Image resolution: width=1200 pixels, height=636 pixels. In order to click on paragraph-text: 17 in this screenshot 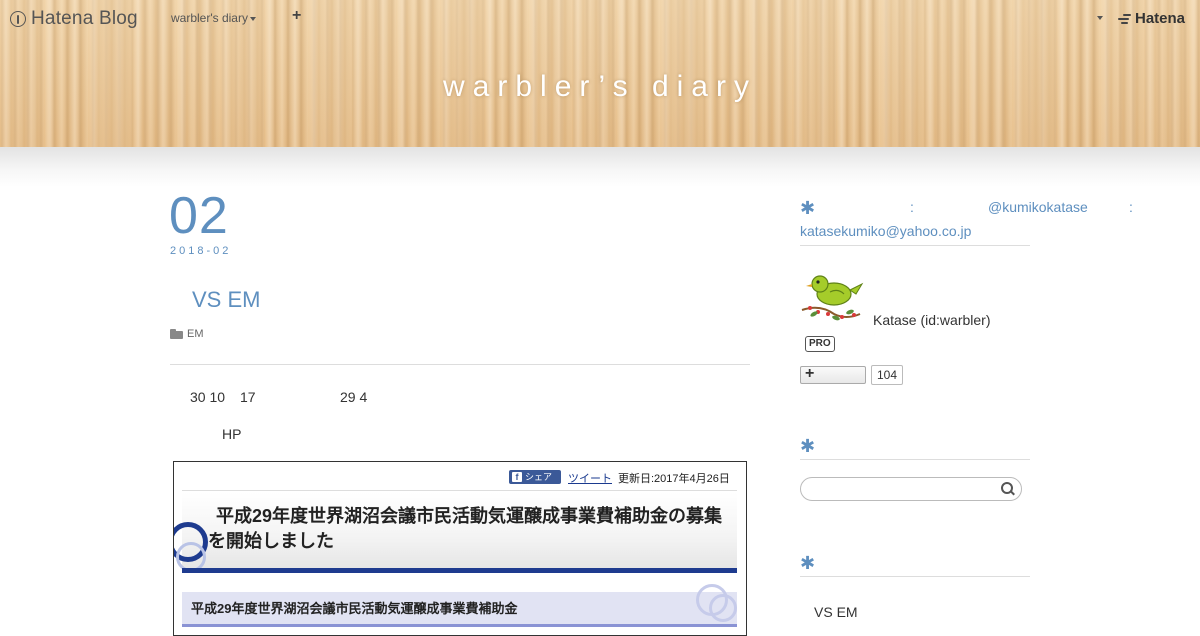, I will do `click(248, 397)`.